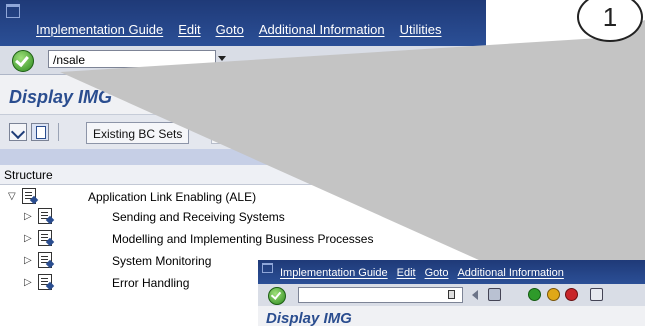  What do you see at coordinates (222, 58) in the screenshot?
I see `command-history-dropdown-icon` at bounding box center [222, 58].